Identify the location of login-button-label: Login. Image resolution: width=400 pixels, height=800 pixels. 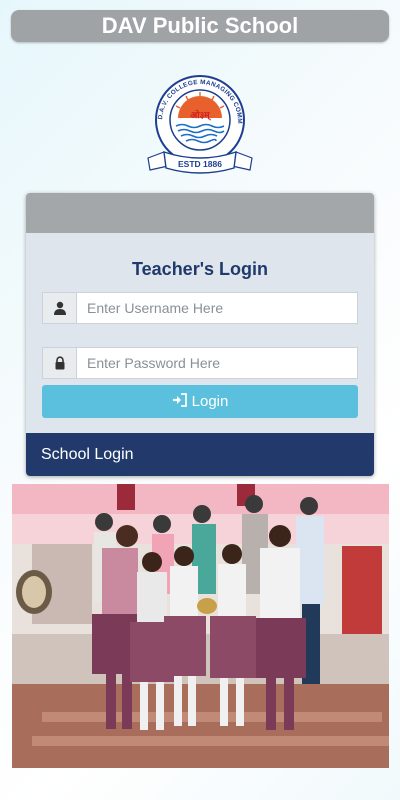
(210, 401).